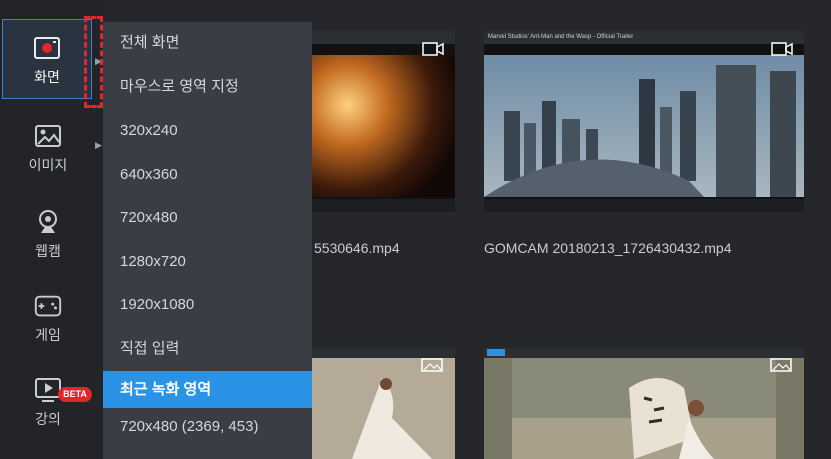 The height and width of the screenshot is (459, 831). Describe the element at coordinates (207, 43) in the screenshot. I see `menu-item-fullscreen: 전체 화면` at that location.